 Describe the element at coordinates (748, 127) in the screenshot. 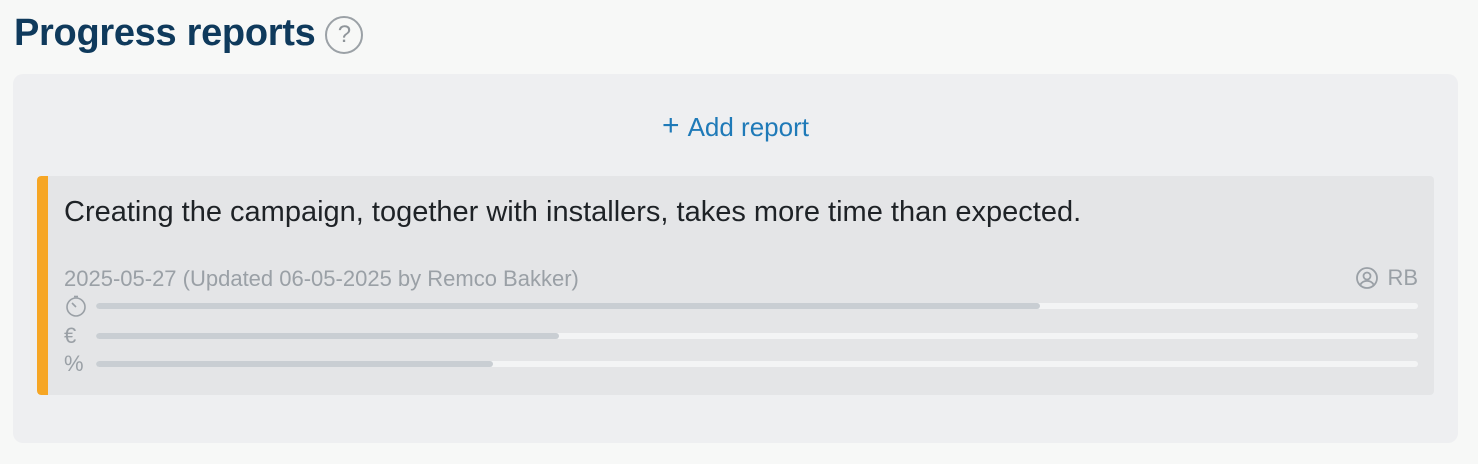

I see `add-report-label: Add report` at that location.